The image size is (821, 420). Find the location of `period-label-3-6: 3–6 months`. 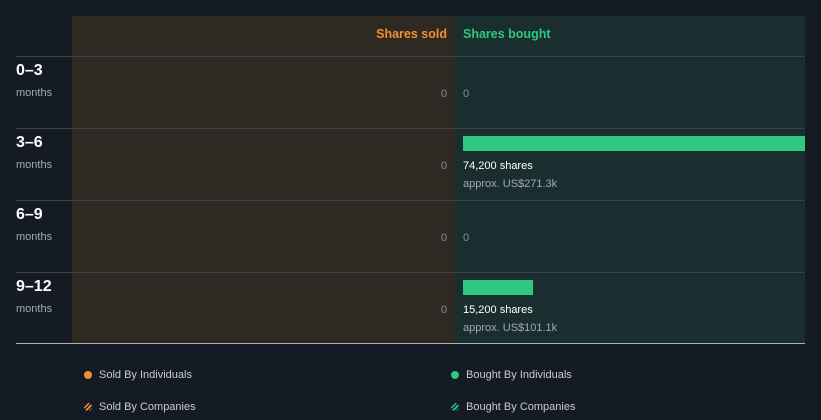

period-label-3-6: 3–6 months is located at coordinates (34, 153).